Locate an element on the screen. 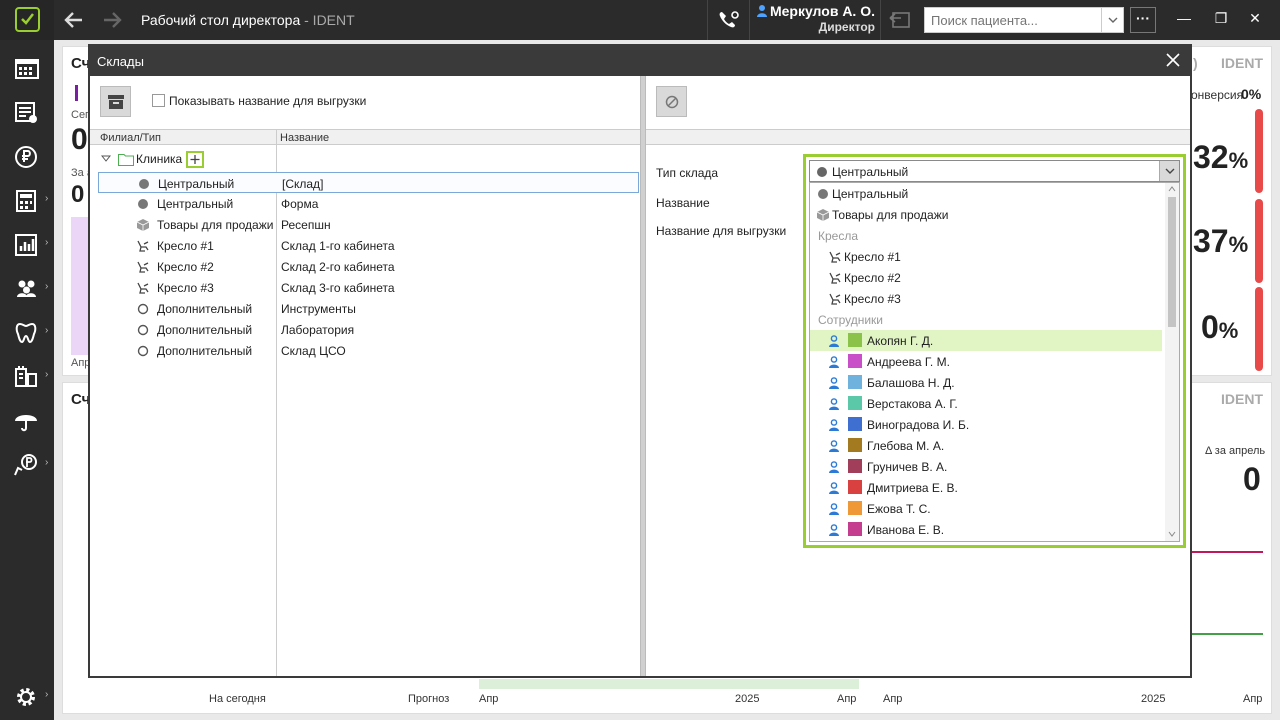  app-logo is located at coordinates (27, 20).